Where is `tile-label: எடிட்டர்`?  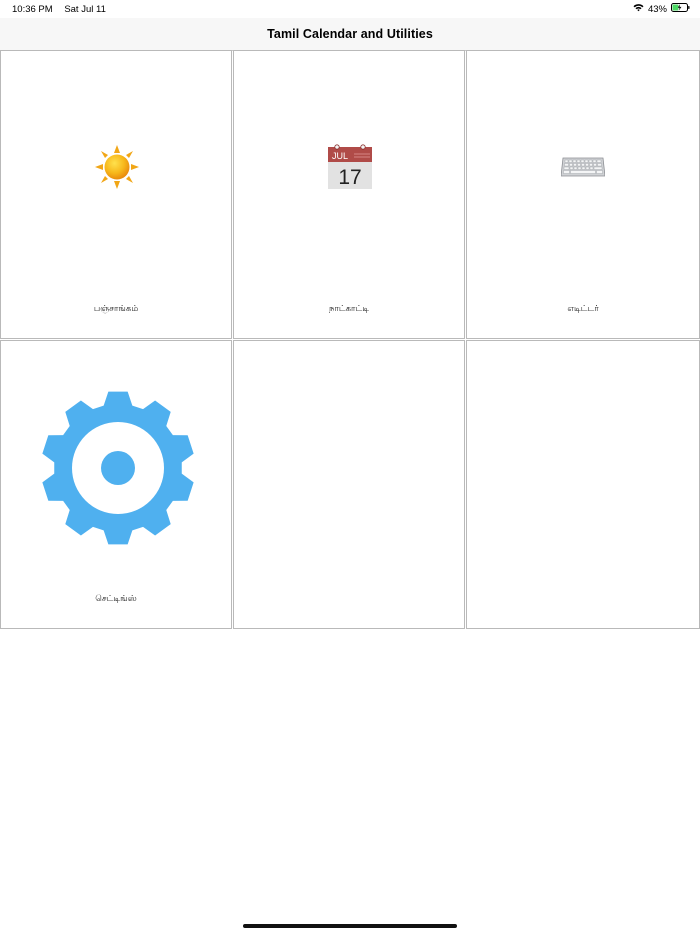 tile-label: எடிட்டர் is located at coordinates (583, 309).